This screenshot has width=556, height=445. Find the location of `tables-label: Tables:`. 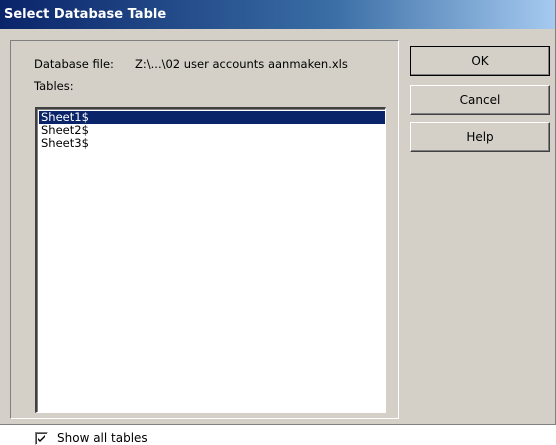

tables-label: Tables: is located at coordinates (54, 86).